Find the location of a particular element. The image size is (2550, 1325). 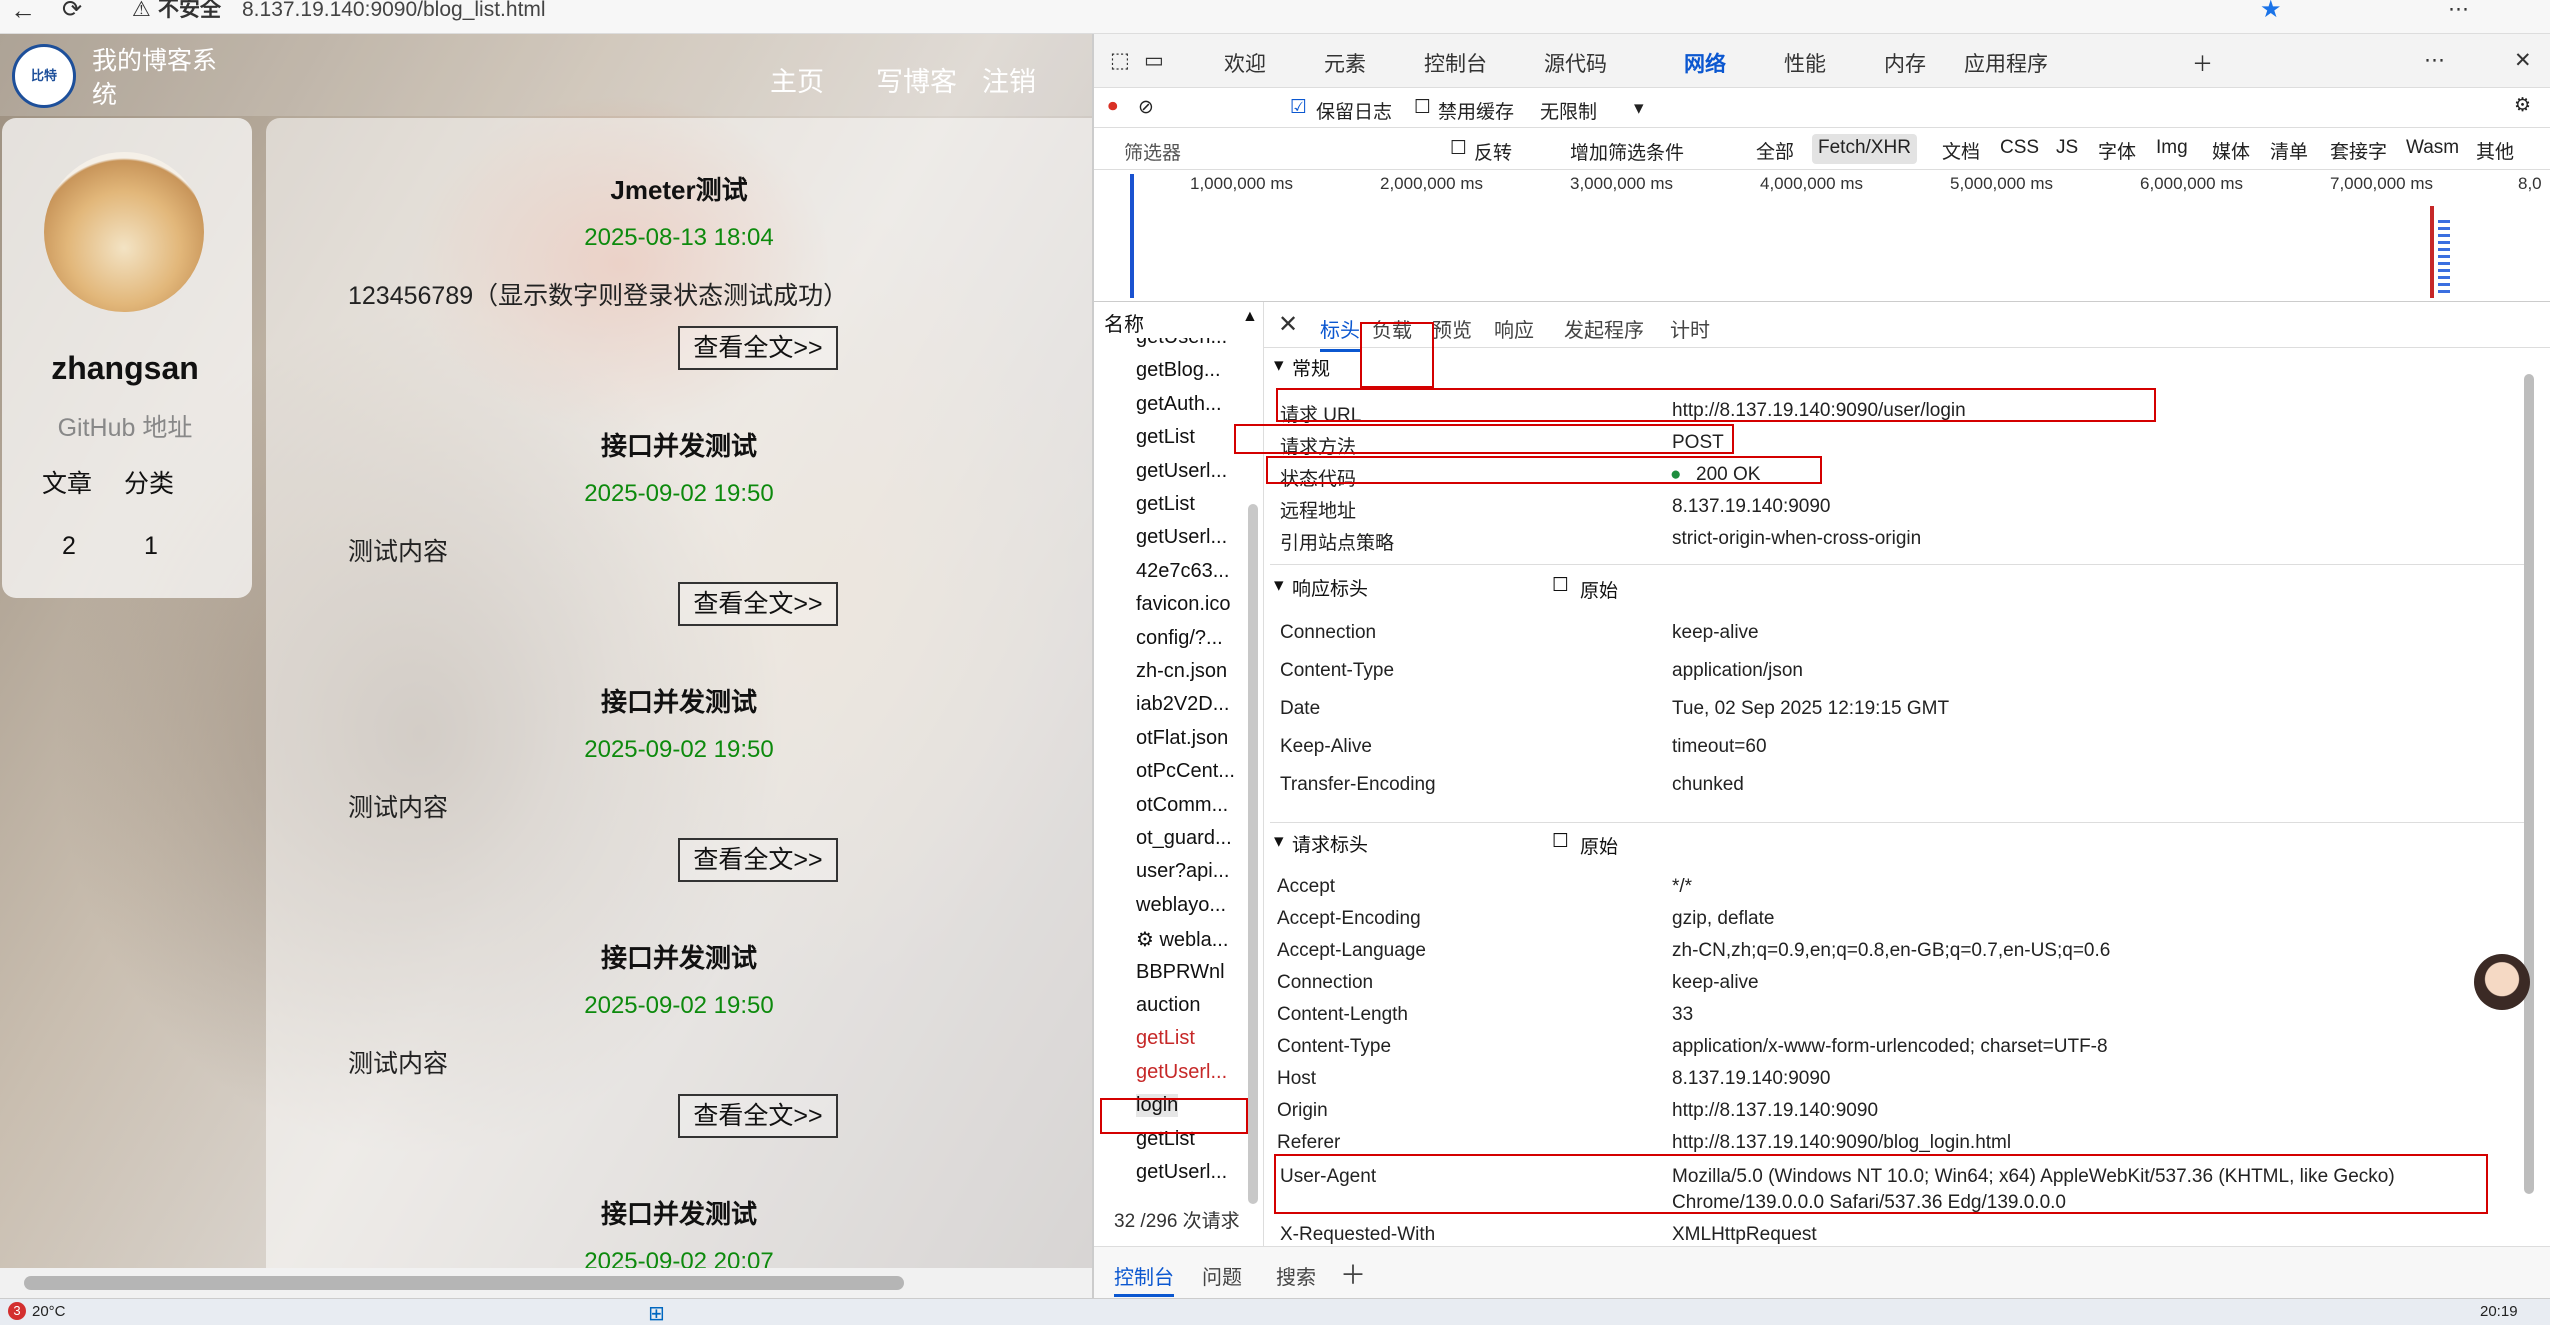

reload-icon: ⟳ is located at coordinates (72, 11).